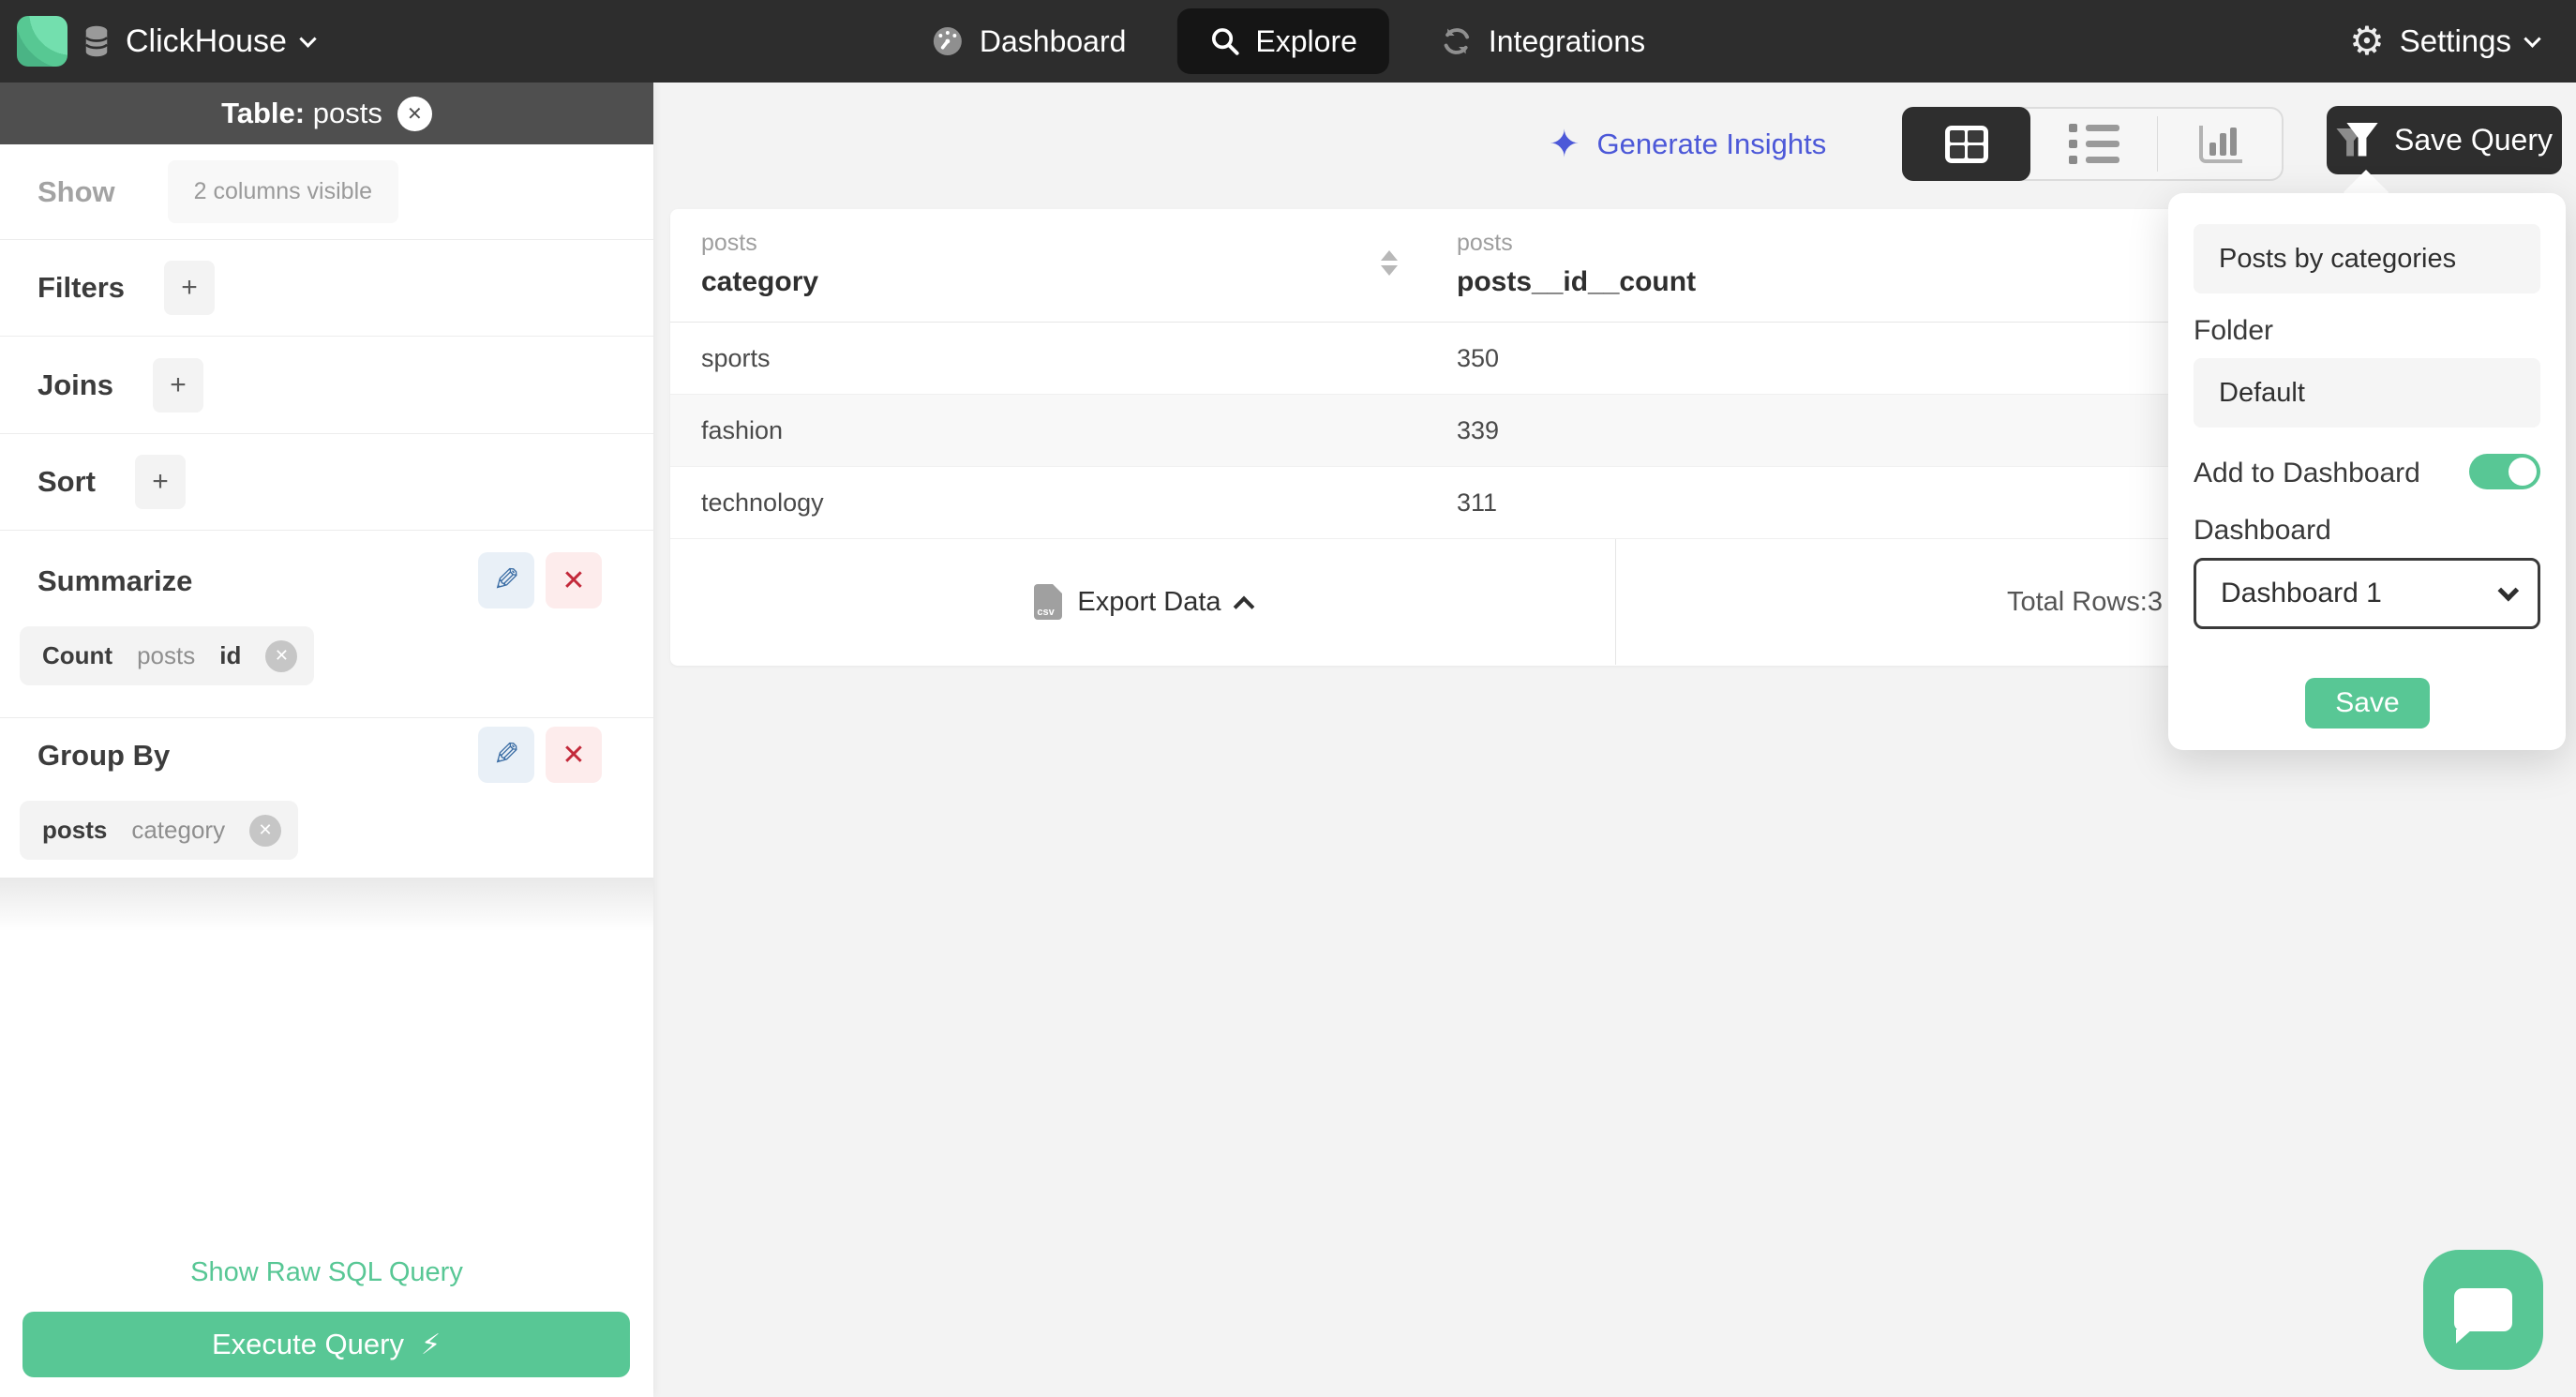  I want to click on dashboard-select: Dashboard 1, so click(2367, 593).